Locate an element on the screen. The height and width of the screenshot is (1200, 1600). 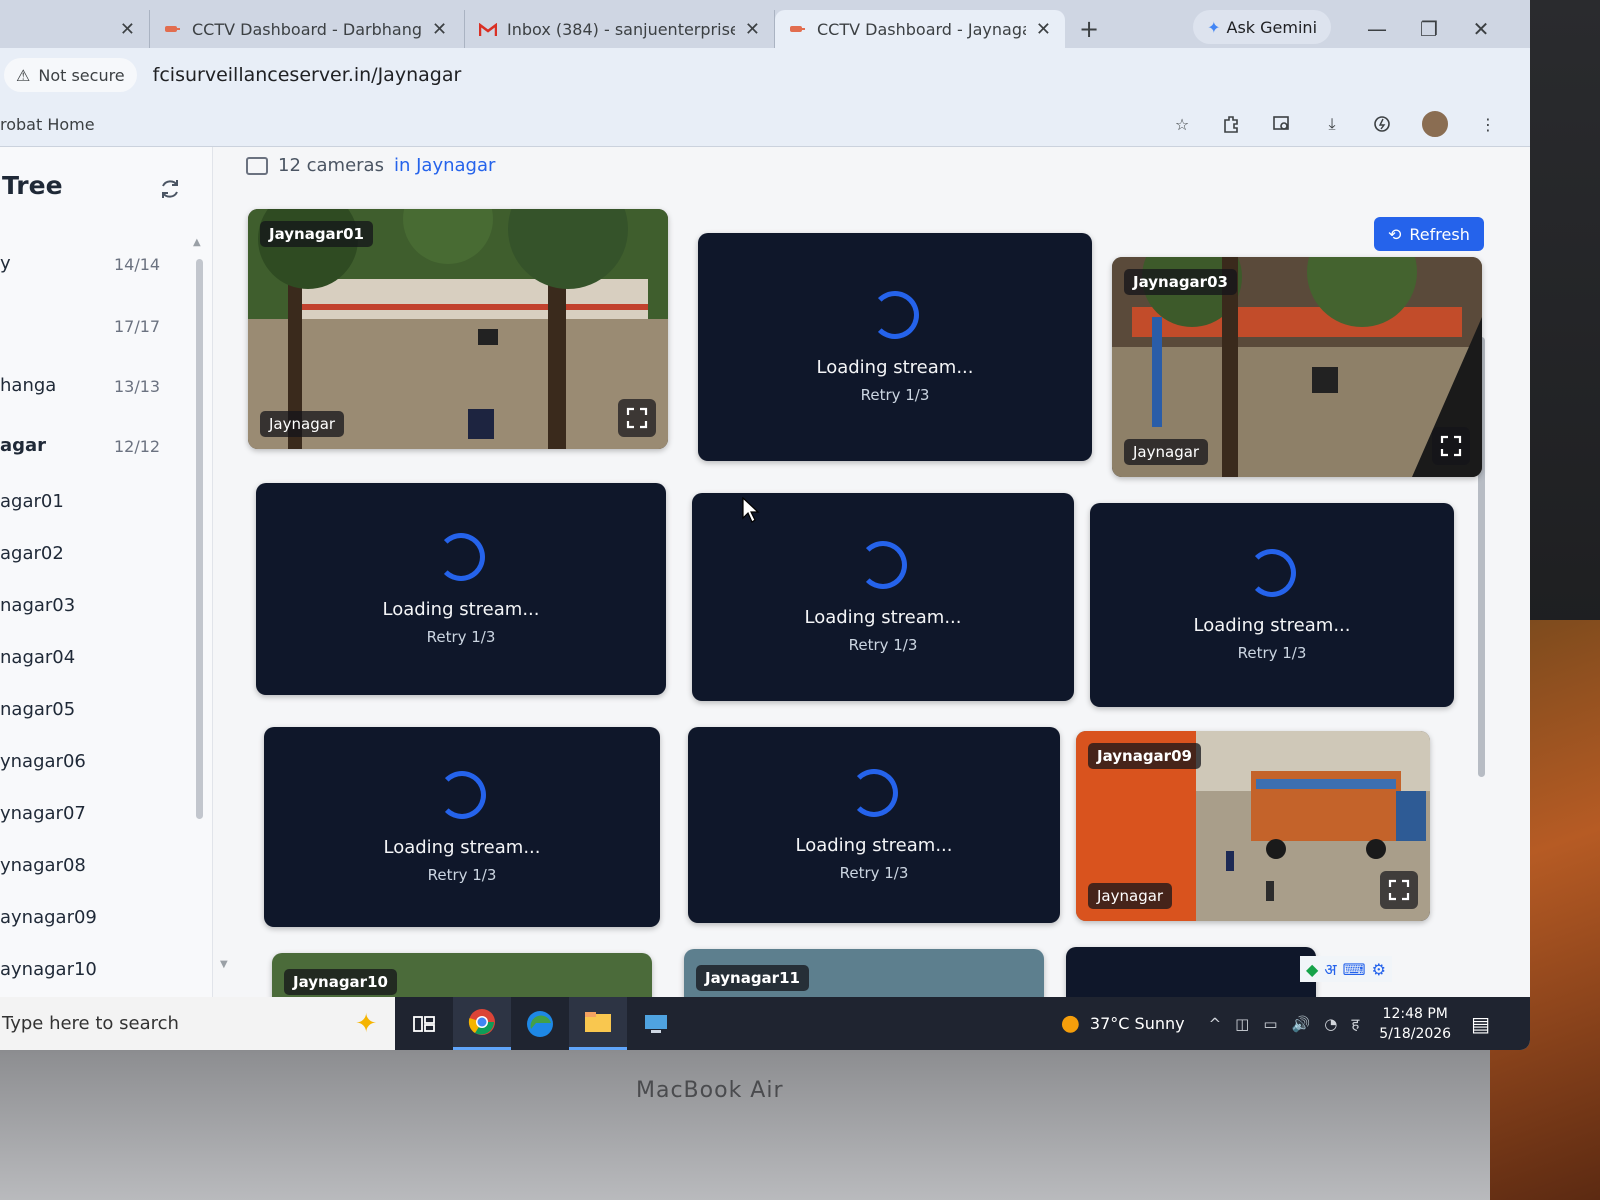
ime-language: अ is located at coordinates (1330, 969).